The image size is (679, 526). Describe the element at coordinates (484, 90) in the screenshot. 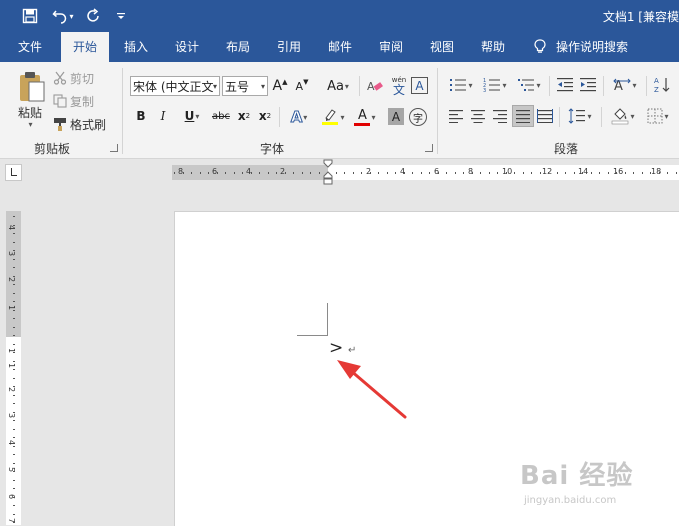

I see `svg-text: 3` at that location.